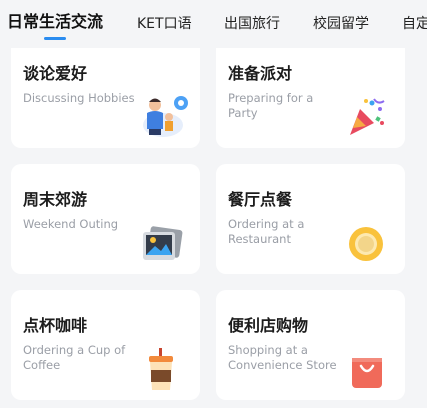 Image resolution: width=427 pixels, height=408 pixels. I want to click on card-title: 谈论爱好, so click(55, 73).